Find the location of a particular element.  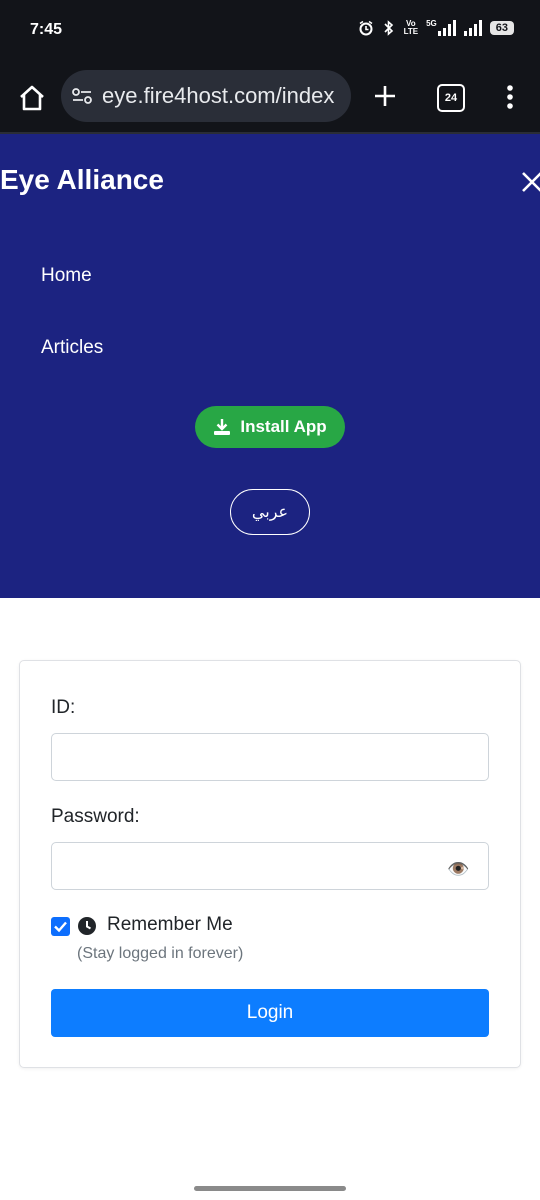

remember-me-hint: (Stay logged in forever) is located at coordinates (160, 953).